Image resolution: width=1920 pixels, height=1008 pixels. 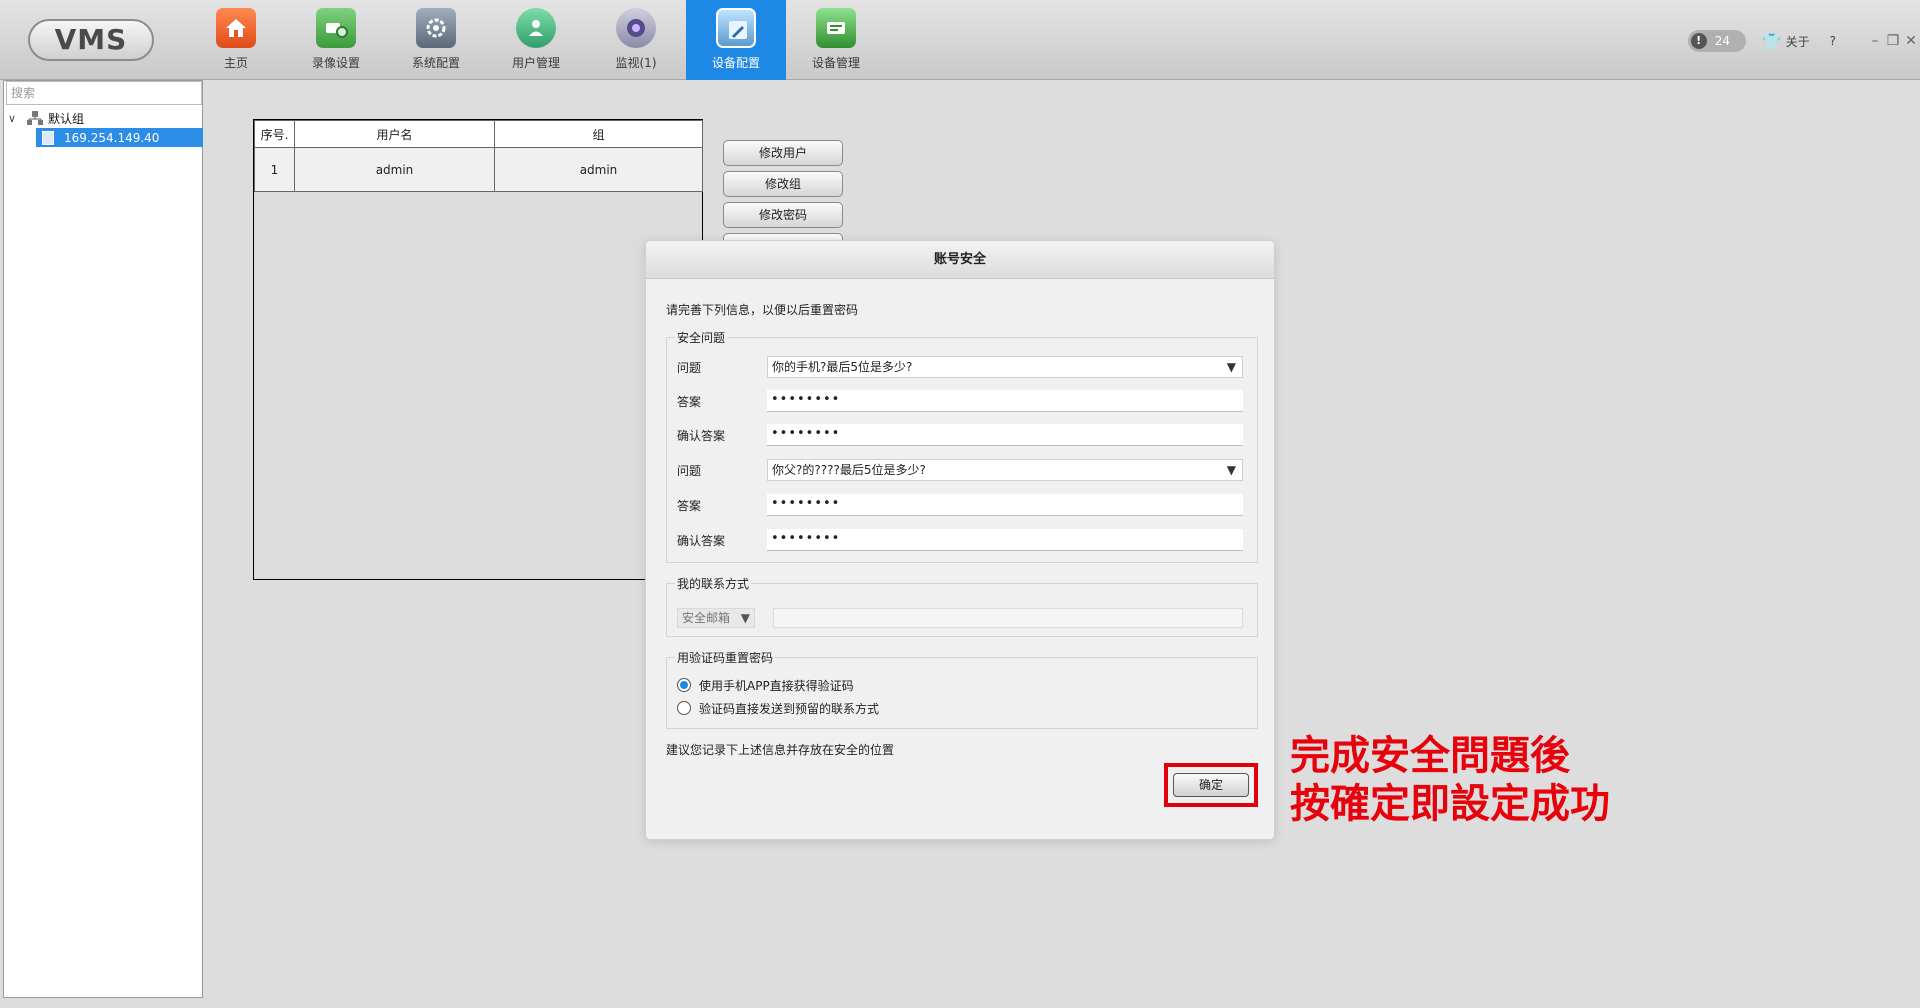 What do you see at coordinates (1911, 41) in the screenshot?
I see `close-button: ✕` at bounding box center [1911, 41].